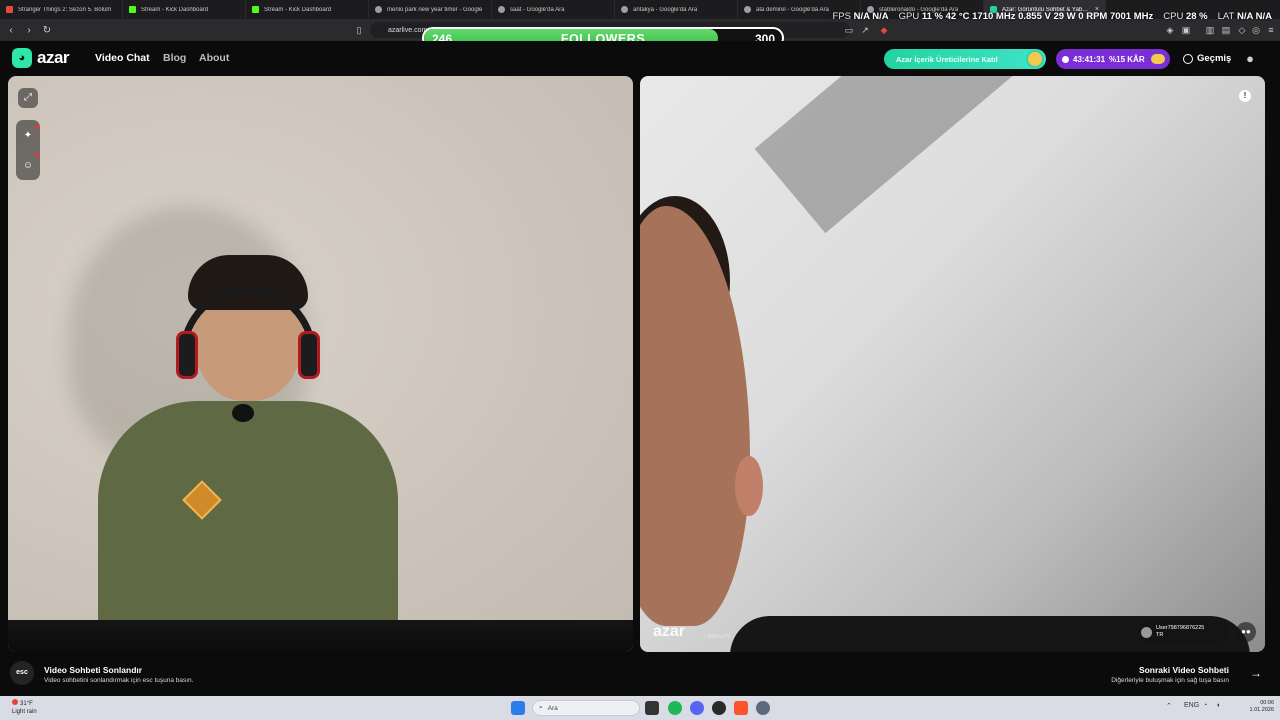 The height and width of the screenshot is (720, 1280). I want to click on back-arrow-icon: ‹, so click(11, 30).